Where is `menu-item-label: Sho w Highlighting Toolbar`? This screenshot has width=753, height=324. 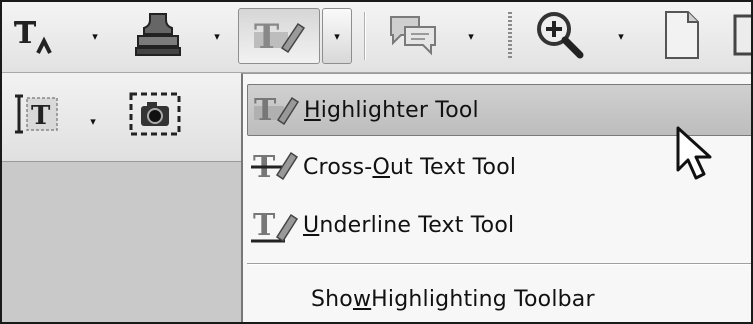 menu-item-label: Sho w Highlighting Toolbar is located at coordinates (453, 299).